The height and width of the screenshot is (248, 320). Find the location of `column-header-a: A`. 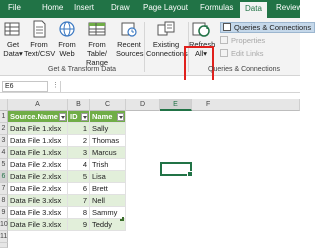

column-header-a: A is located at coordinates (38, 105).